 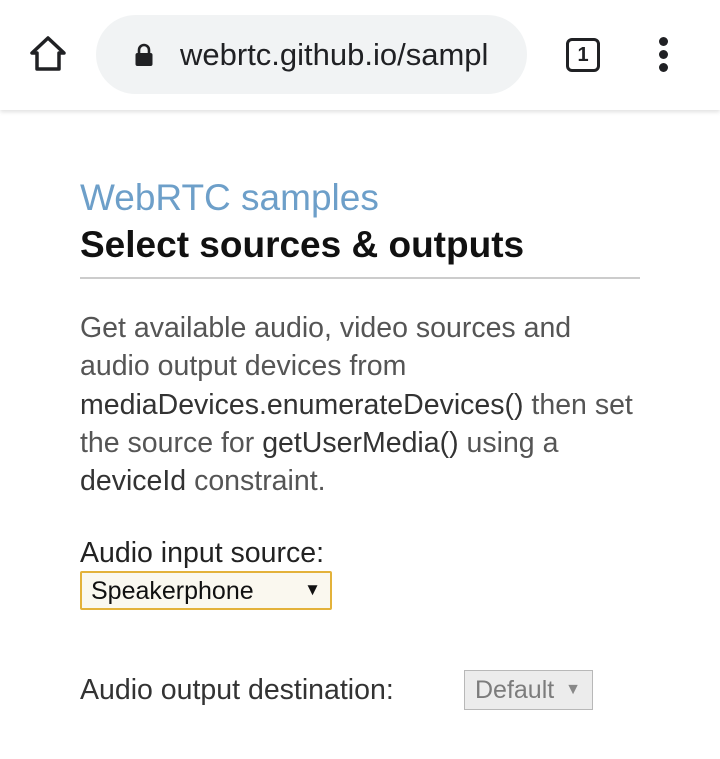 I want to click on home-icon, so click(x=48, y=53).